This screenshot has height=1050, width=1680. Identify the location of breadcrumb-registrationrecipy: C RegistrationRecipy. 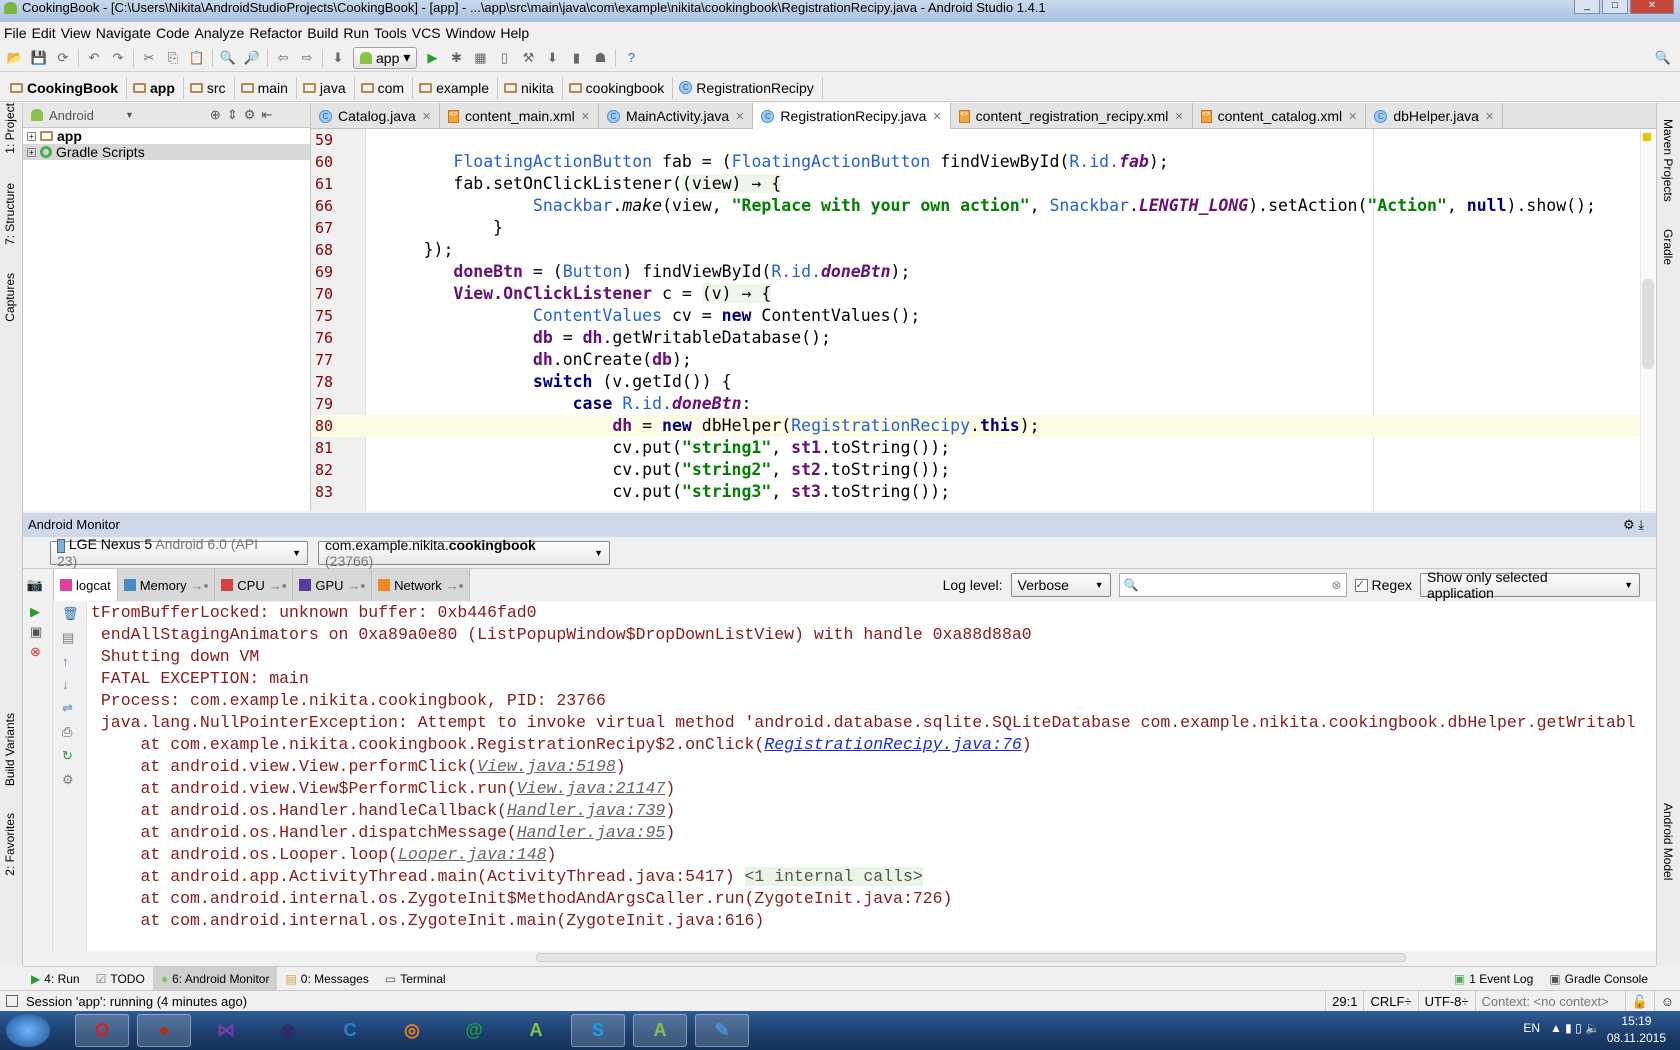
(750, 87).